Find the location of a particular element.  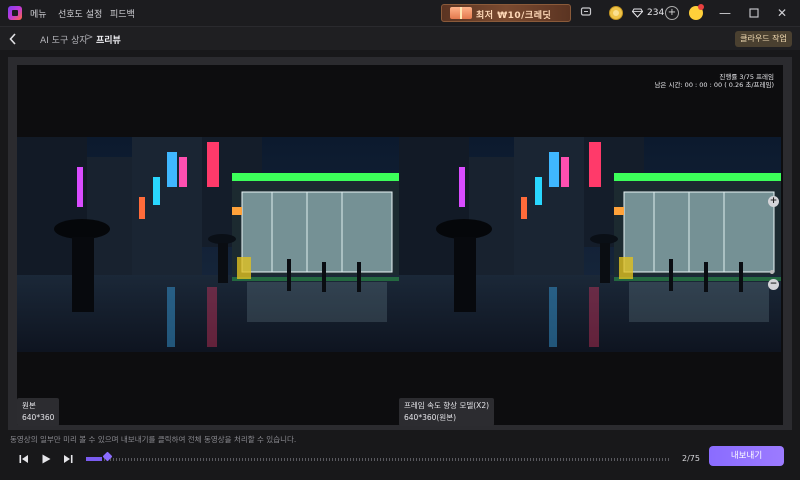

menu-item-menu: 메뉴 is located at coordinates (38, 13).